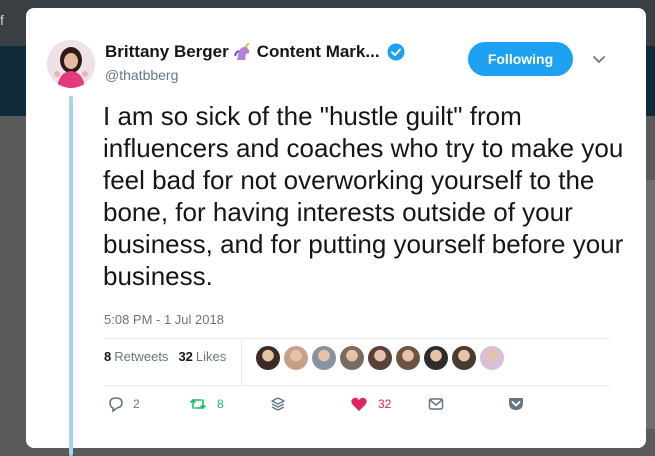 This screenshot has width=655, height=456. I want to click on background-topbar-text: f, so click(2, 20).